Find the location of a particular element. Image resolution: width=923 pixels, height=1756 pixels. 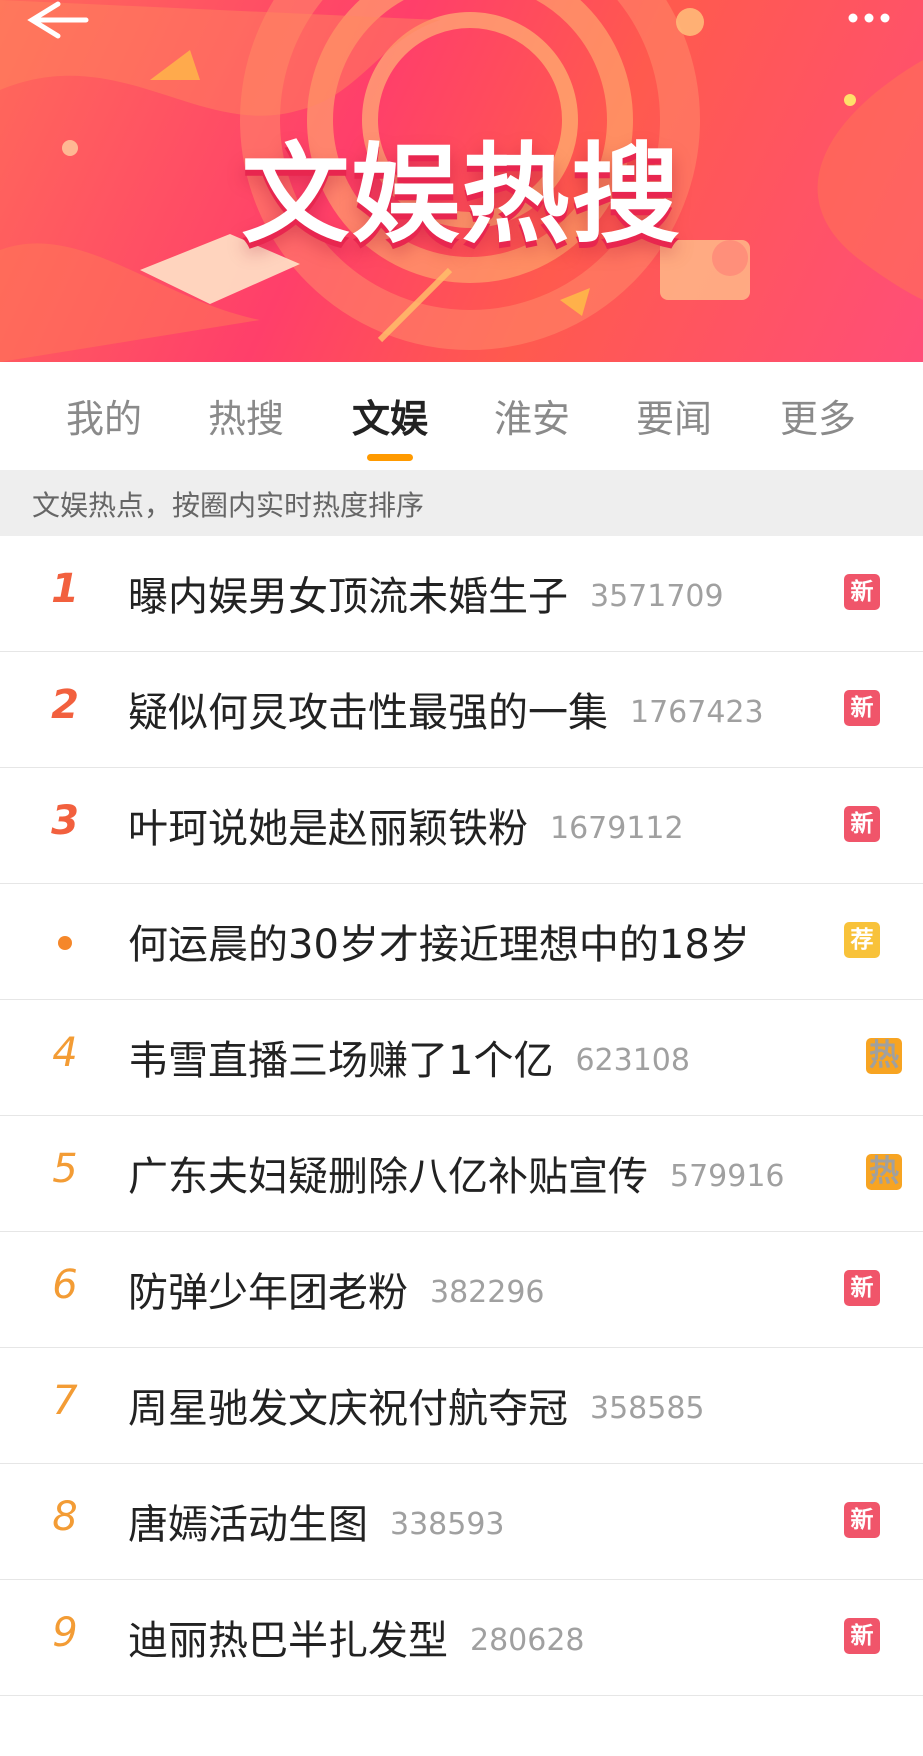

back-button is located at coordinates (59, 22).